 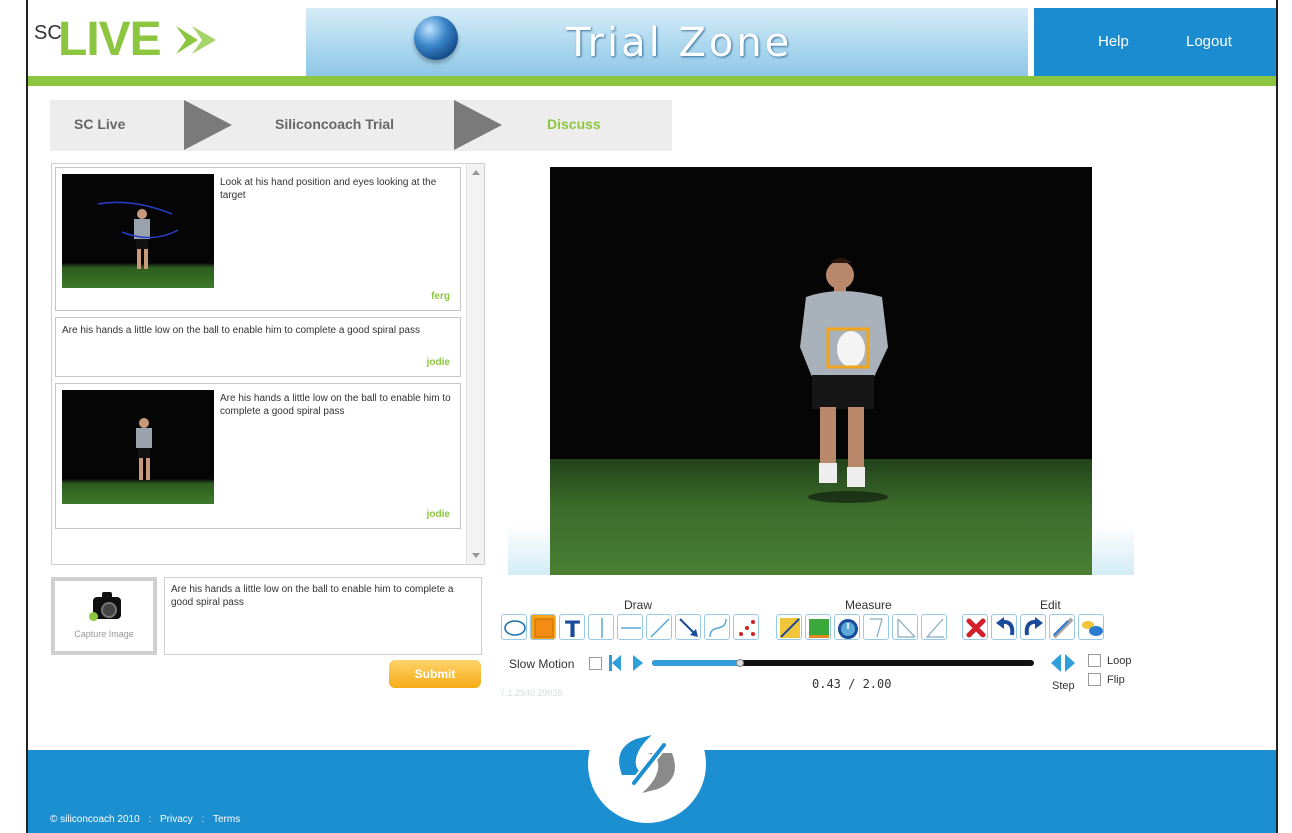 I want to click on dots-icon, so click(x=746, y=627).